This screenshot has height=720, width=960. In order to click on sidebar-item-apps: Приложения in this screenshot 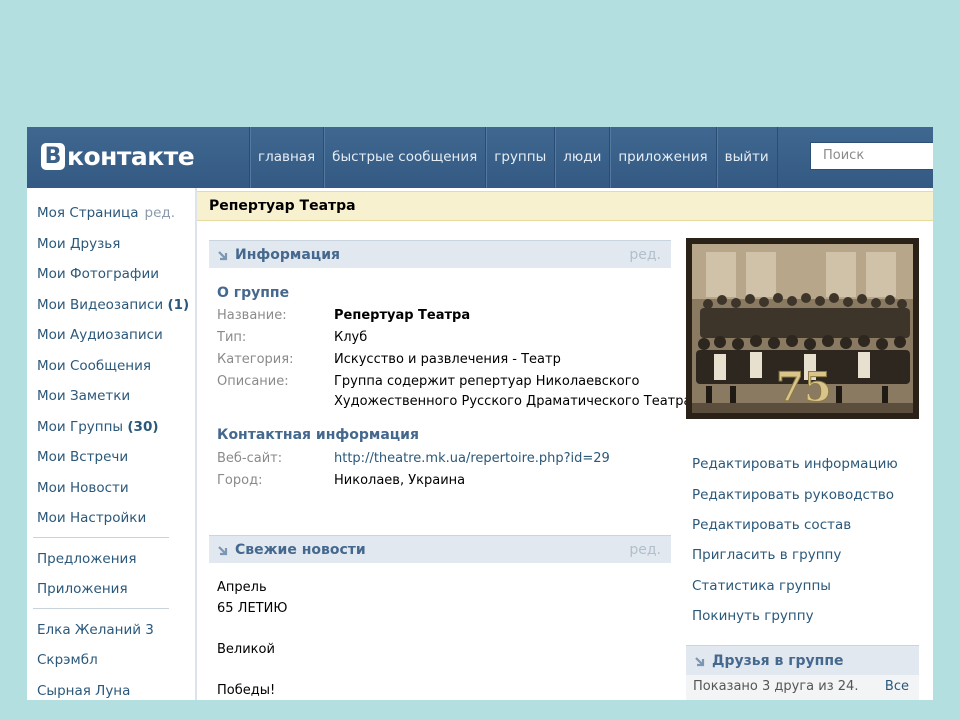, I will do `click(82, 589)`.